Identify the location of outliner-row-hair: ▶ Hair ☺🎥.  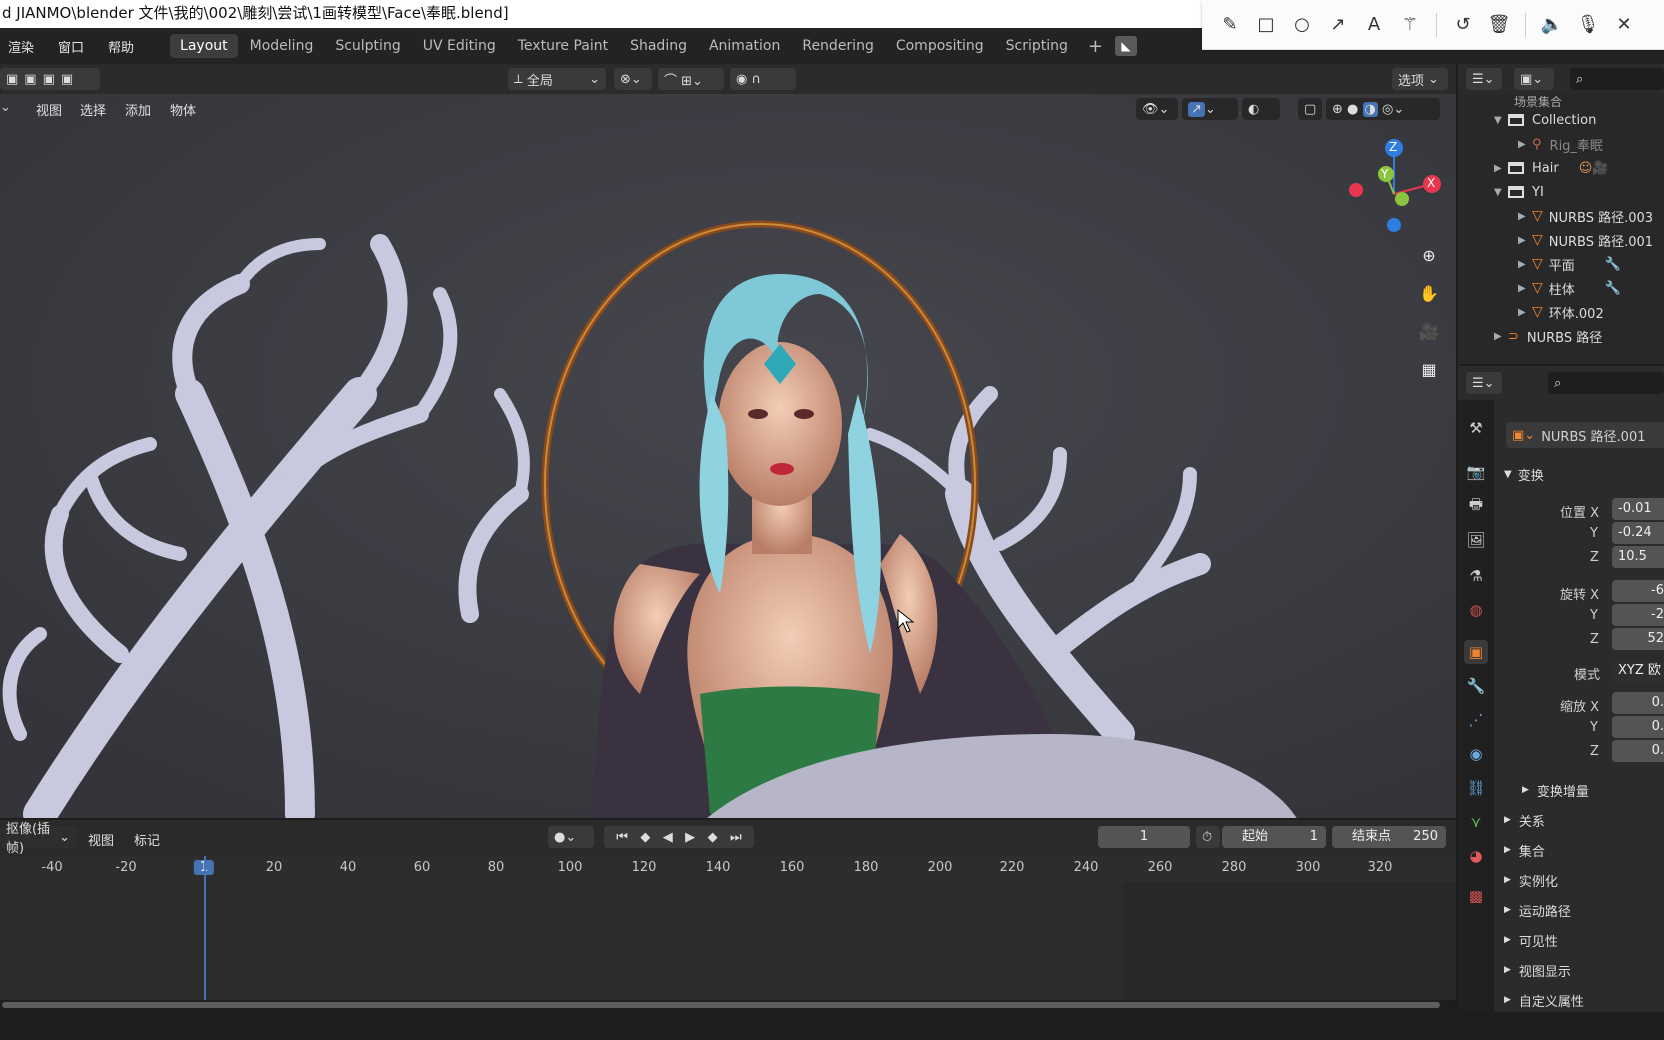
(1561, 168).